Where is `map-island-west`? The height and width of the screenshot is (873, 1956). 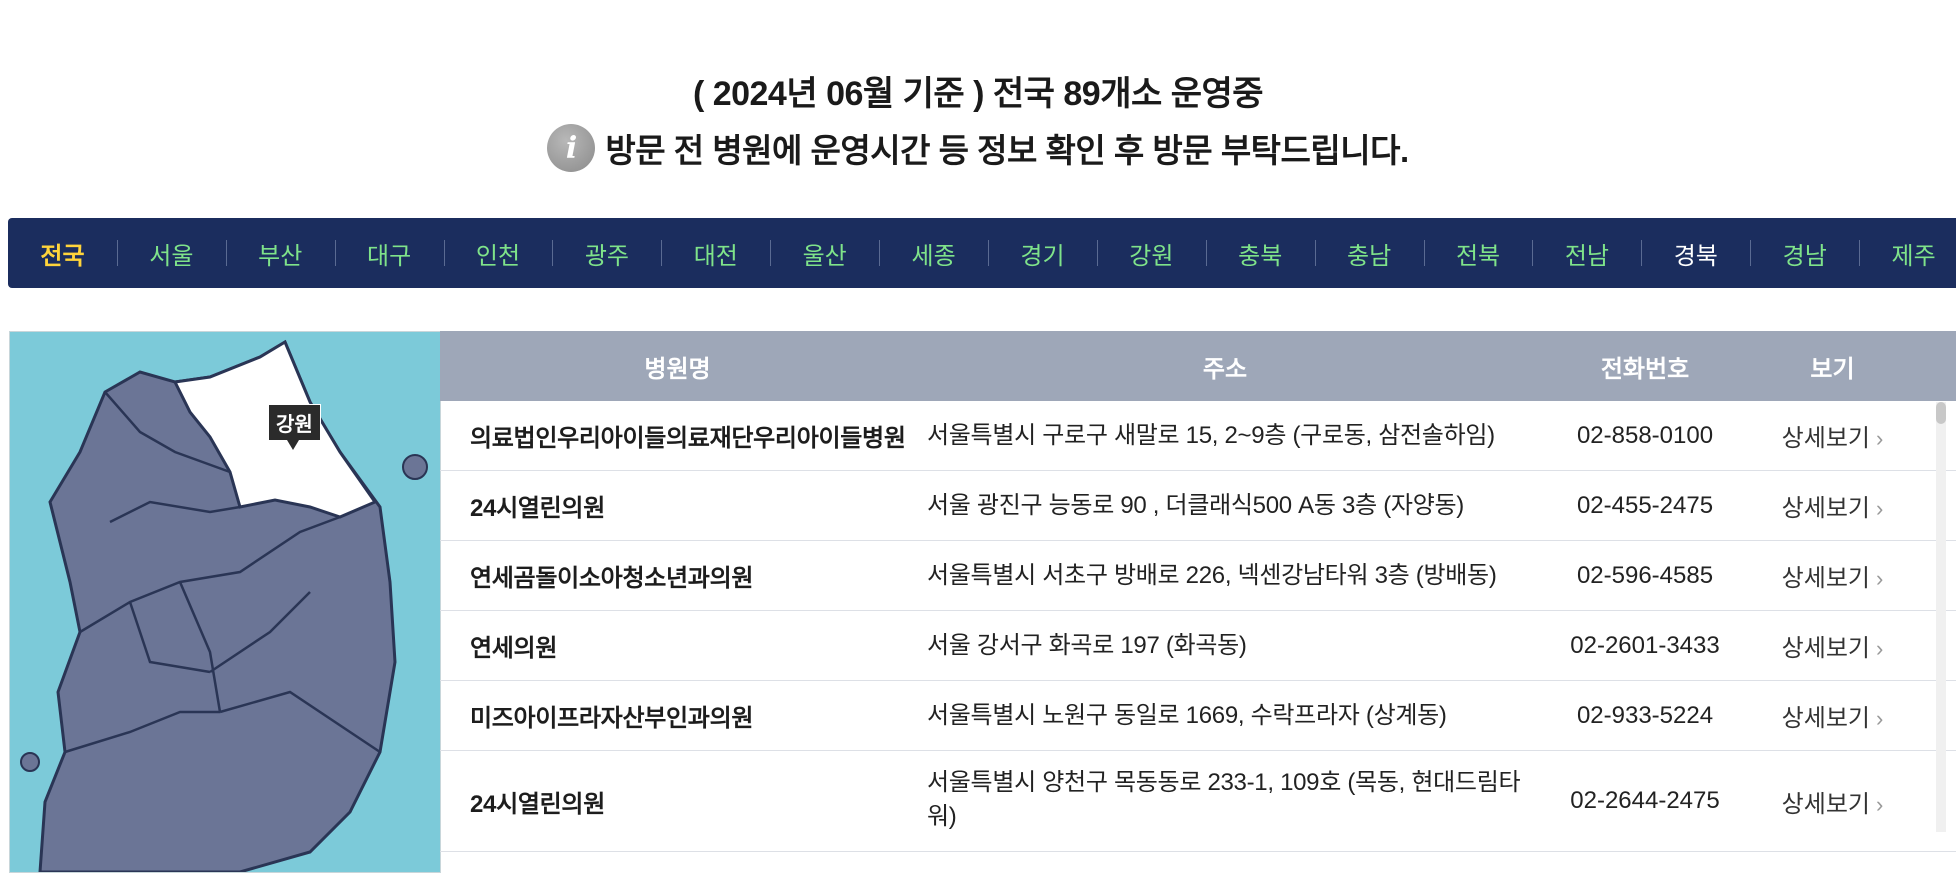
map-island-west is located at coordinates (30, 762).